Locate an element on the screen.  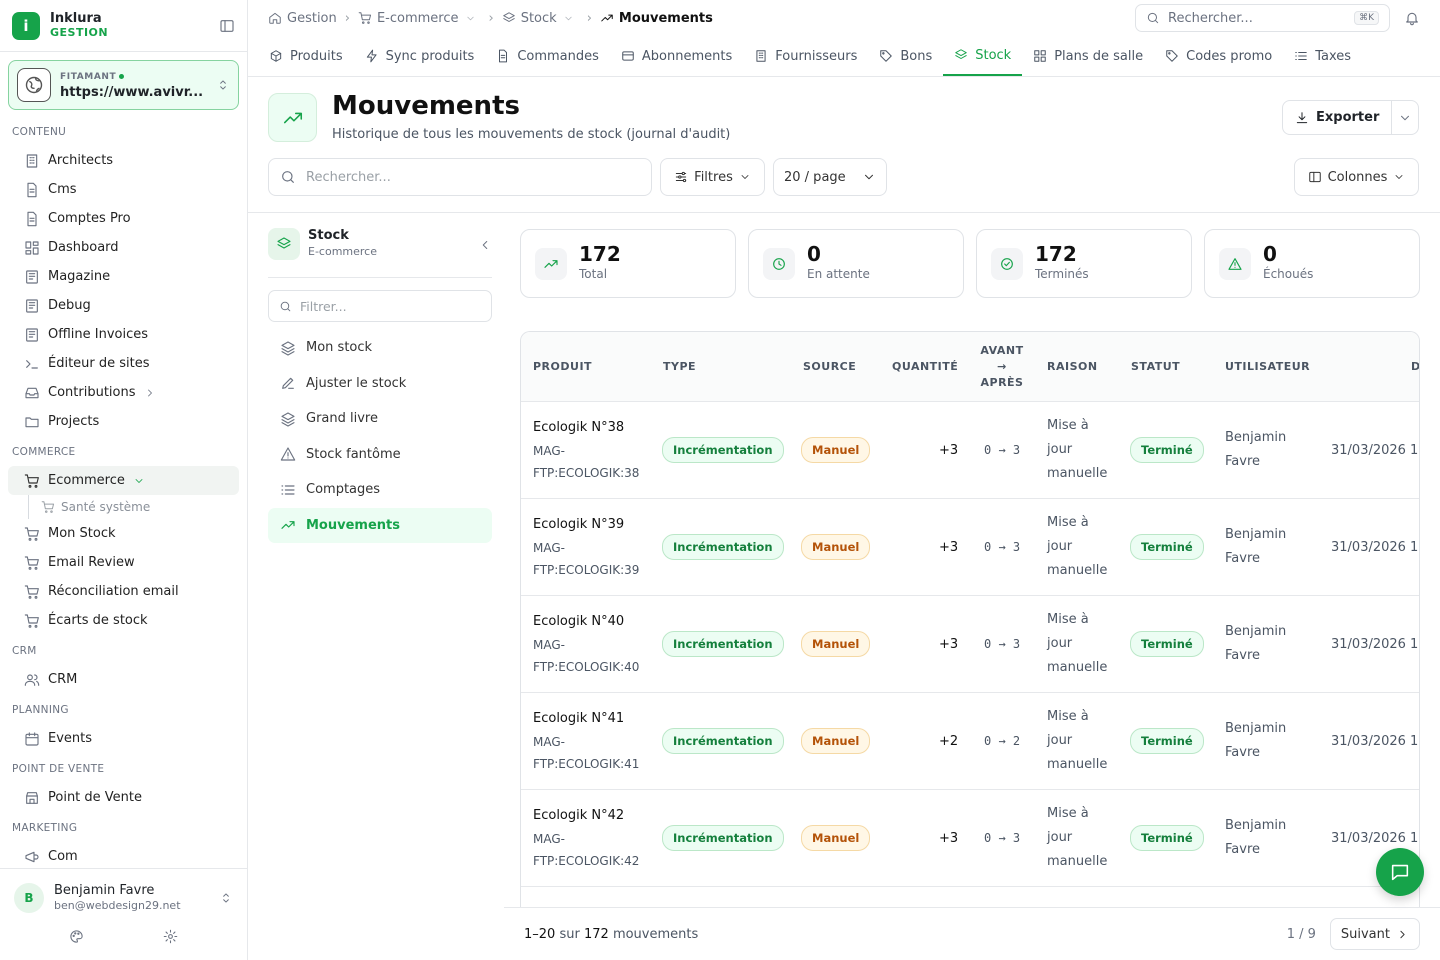
tab-sync-produits: Sync produits is located at coordinates (420, 56).